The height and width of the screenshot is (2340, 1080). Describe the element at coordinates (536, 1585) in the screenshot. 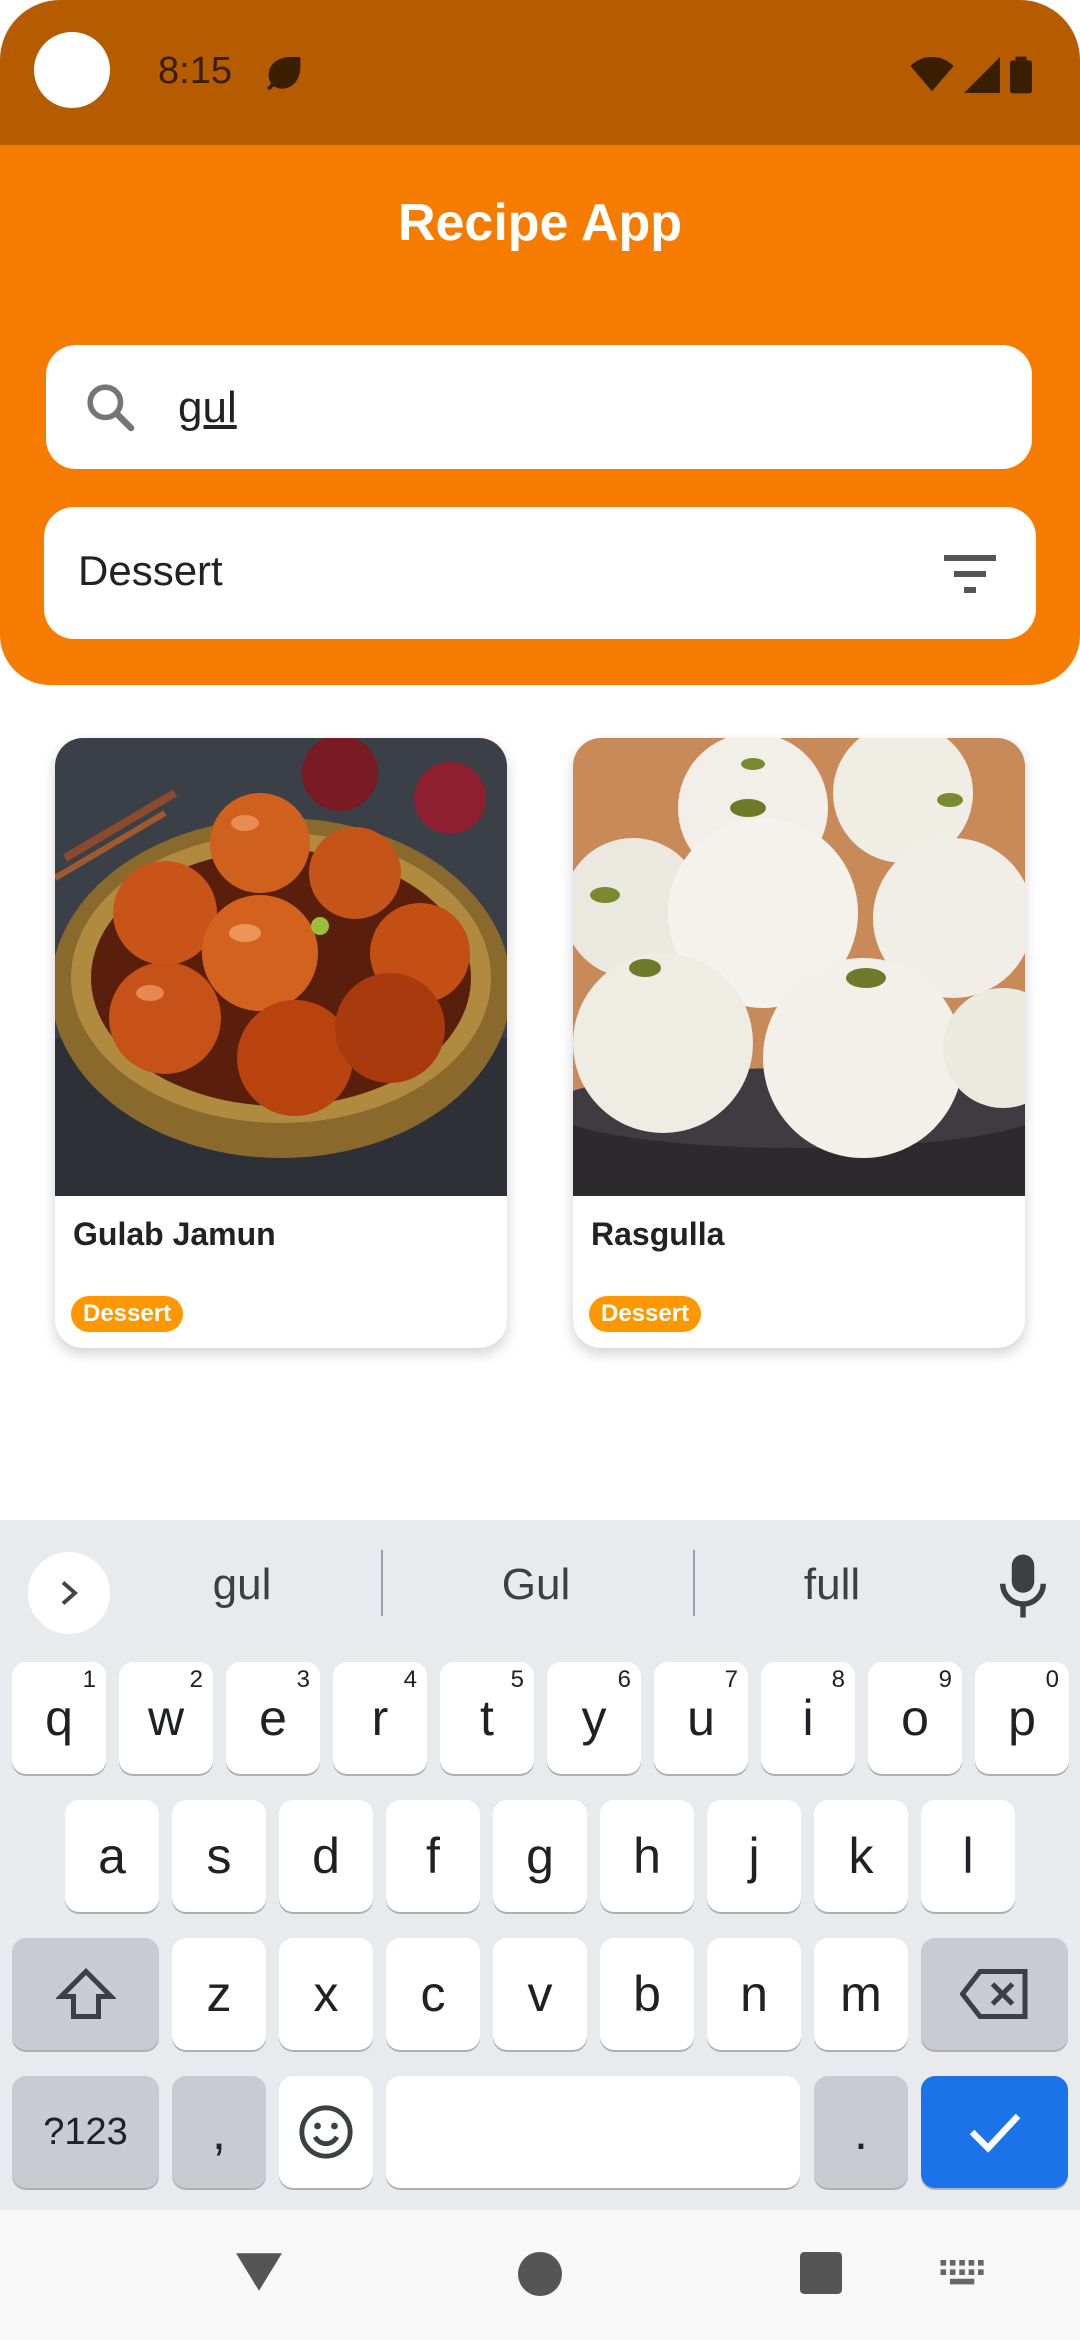

I see `suggestion-2: Gul` at that location.